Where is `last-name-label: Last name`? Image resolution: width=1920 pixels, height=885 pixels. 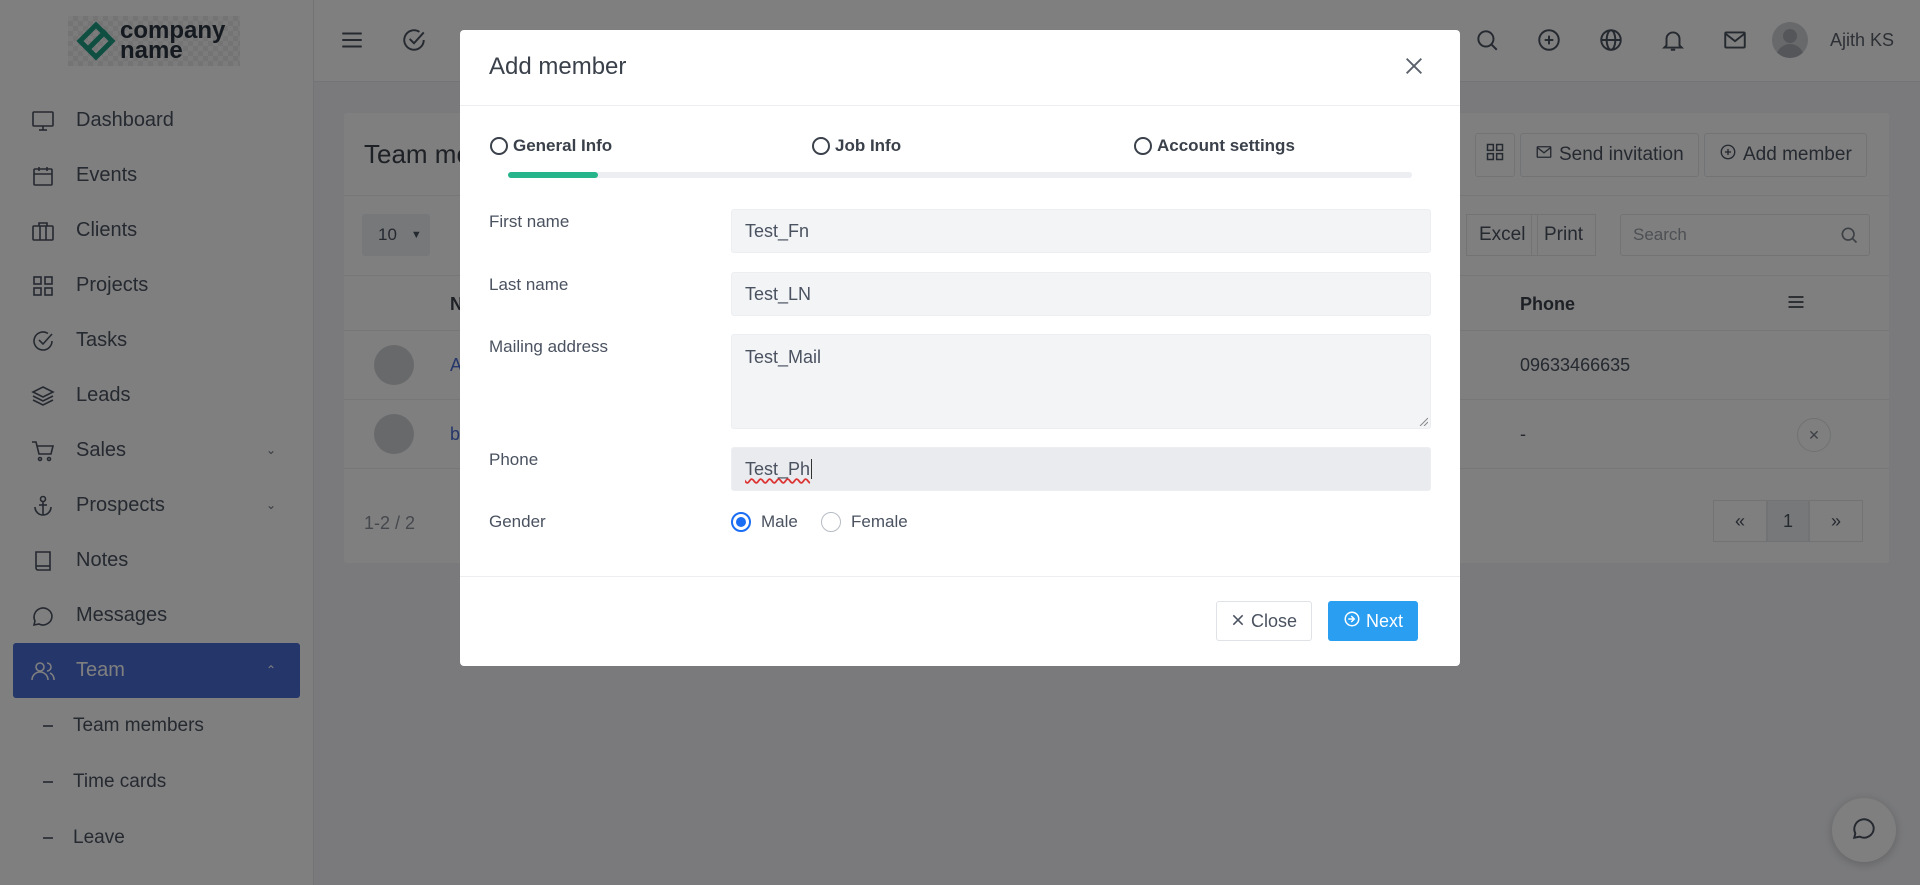 last-name-label: Last name is located at coordinates (529, 284).